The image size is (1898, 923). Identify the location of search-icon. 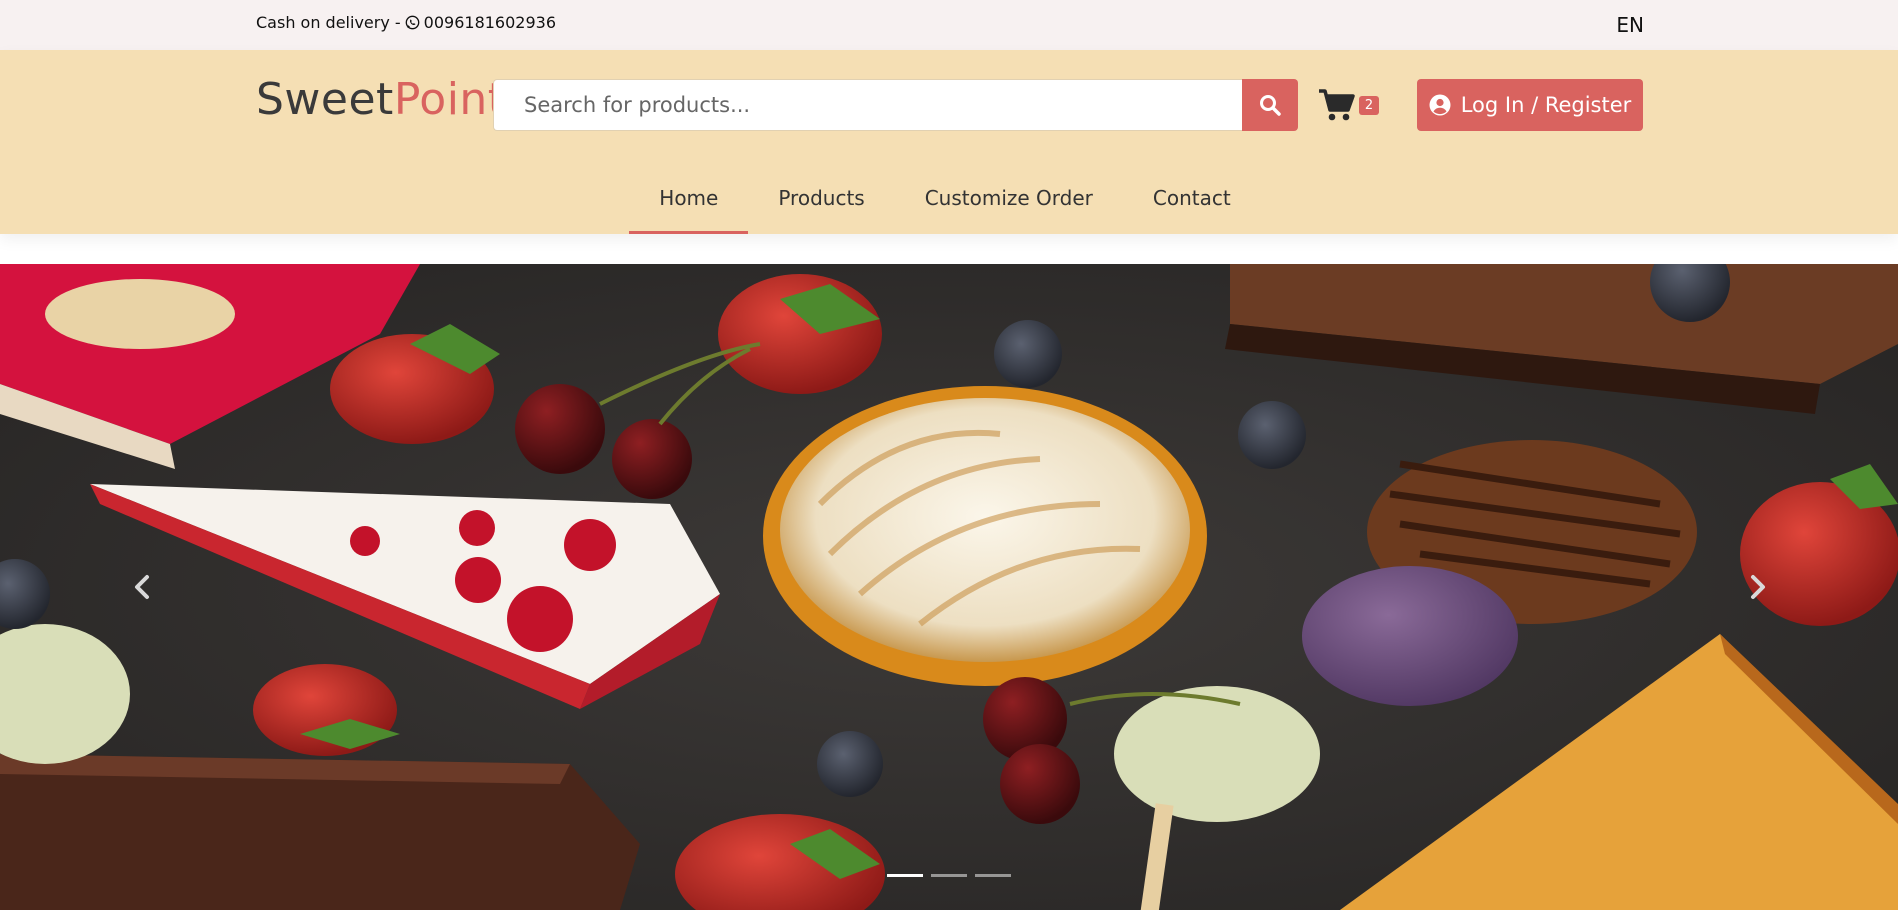
(1270, 105).